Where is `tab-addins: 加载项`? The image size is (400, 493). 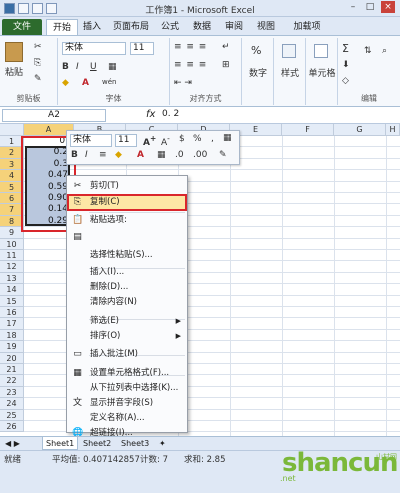
tab-addins: 加载项 is located at coordinates (307, 27).